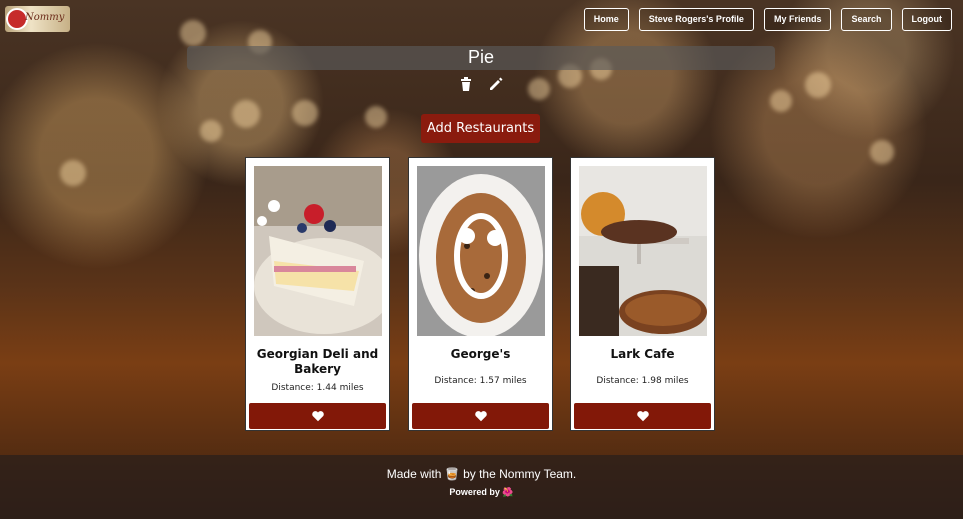 This screenshot has height=519, width=963. I want to click on nav-logout-button: Logout, so click(926, 19).